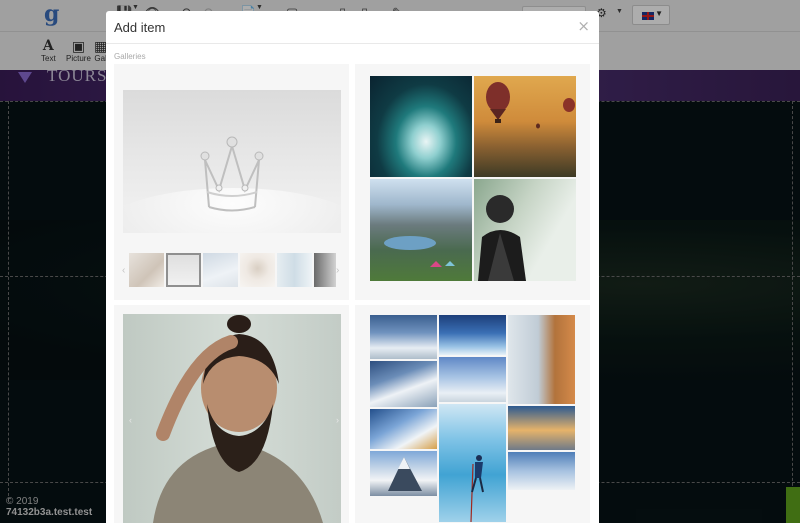 The width and height of the screenshot is (800, 523). Describe the element at coordinates (419, 251) in the screenshot. I see `tents-icon` at that location.